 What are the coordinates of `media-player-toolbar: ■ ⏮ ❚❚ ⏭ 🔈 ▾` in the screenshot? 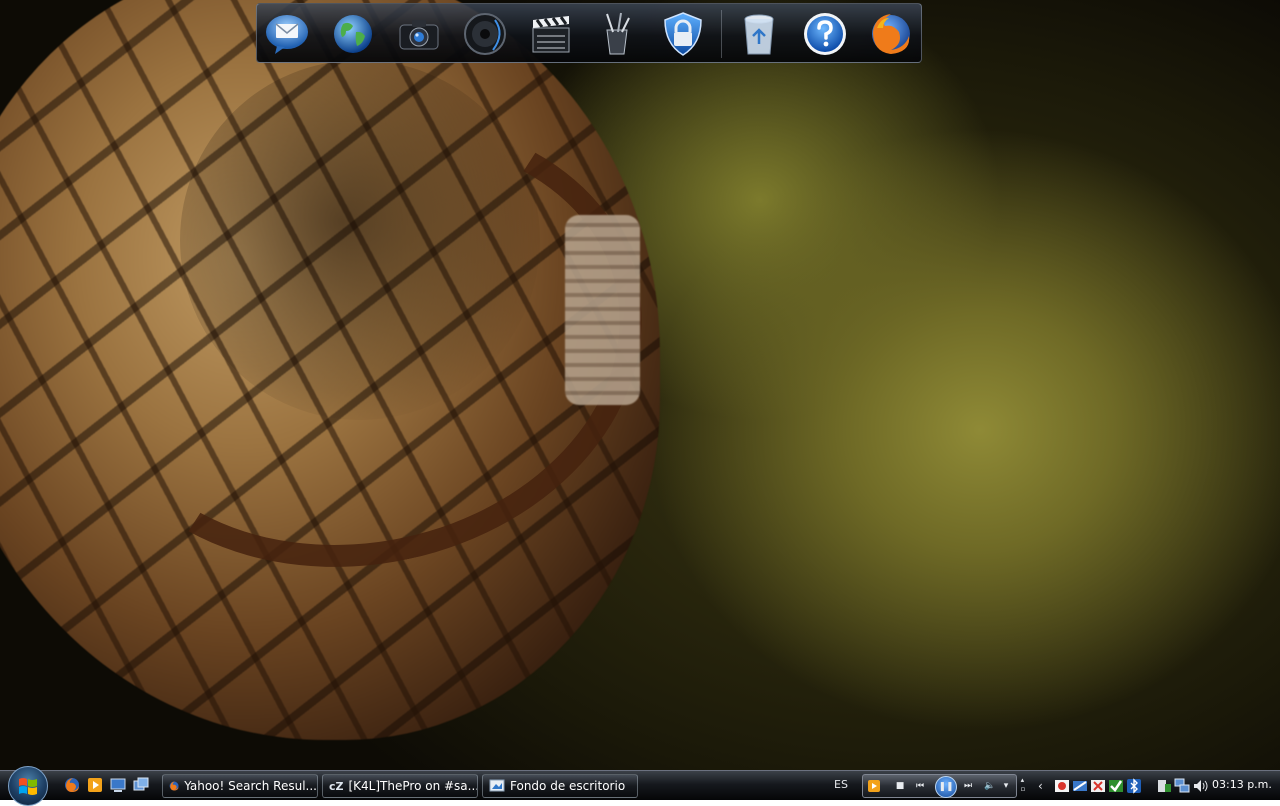 It's located at (939, 786).